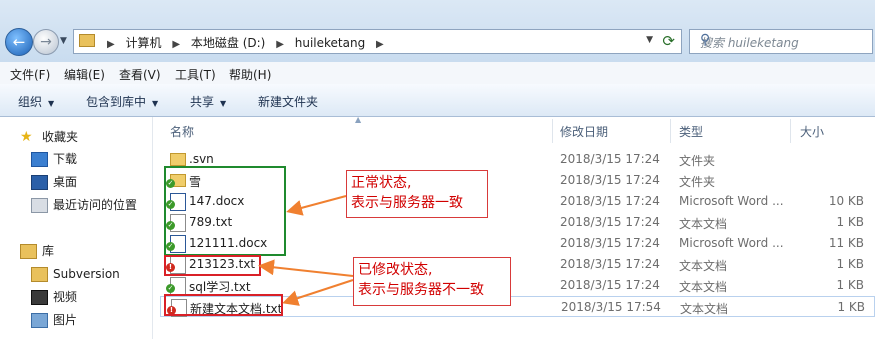 The height and width of the screenshot is (339, 875). What do you see at coordinates (407, 203) in the screenshot?
I see `callout-line: 表示与服务器一致` at bounding box center [407, 203].